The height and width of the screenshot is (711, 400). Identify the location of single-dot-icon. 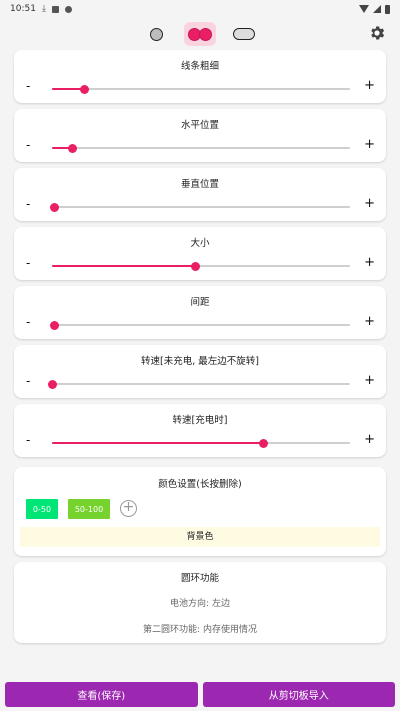
(156, 34).